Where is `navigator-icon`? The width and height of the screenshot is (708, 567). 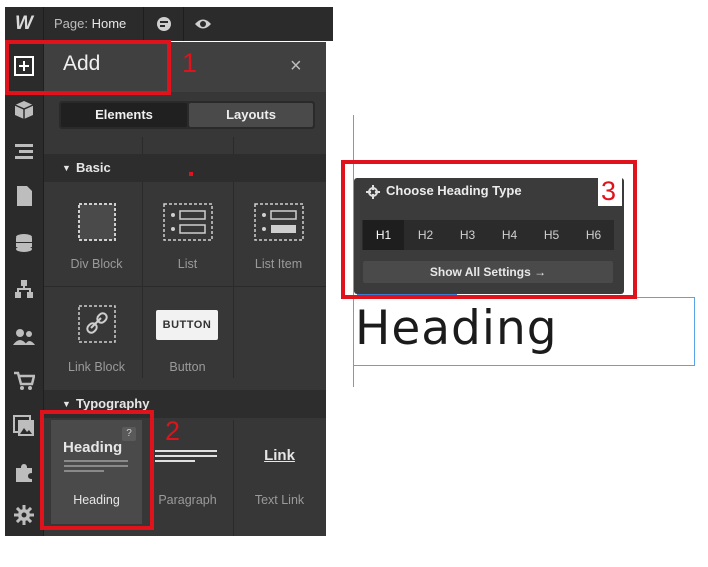 navigator-icon is located at coordinates (24, 151).